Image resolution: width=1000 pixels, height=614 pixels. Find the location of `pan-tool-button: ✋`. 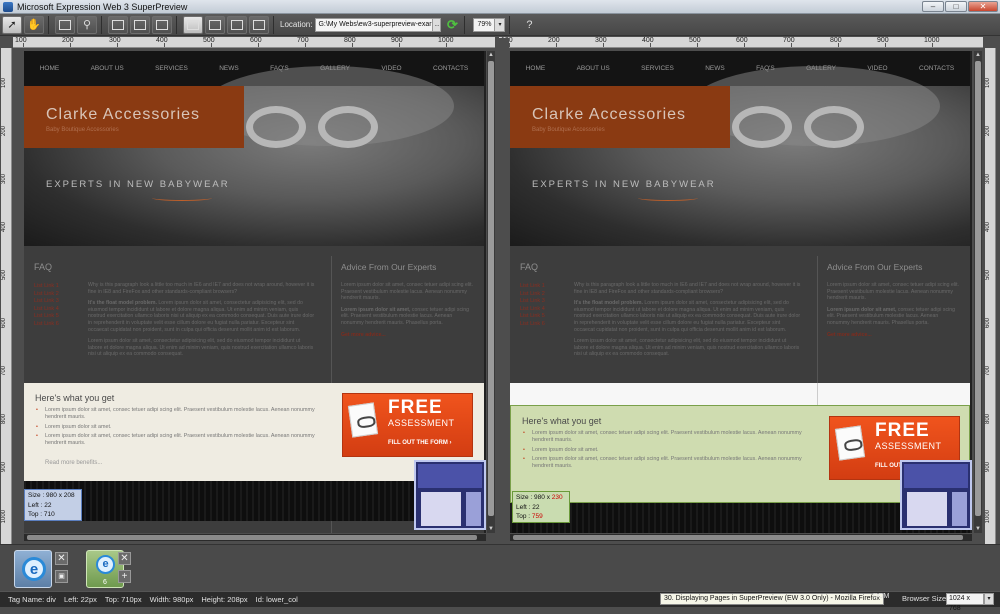

pan-tool-button: ✋ is located at coordinates (34, 24).